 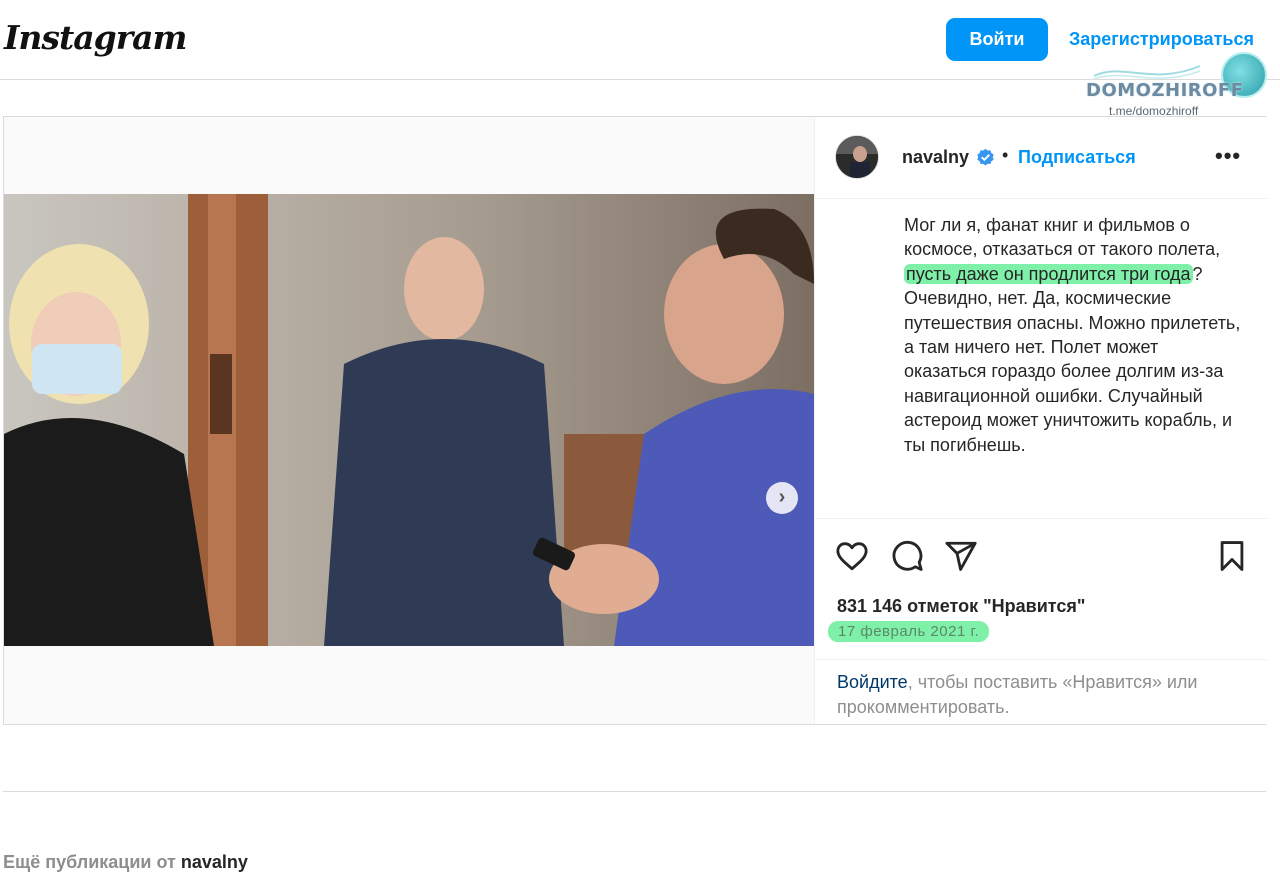 I want to click on more-options-icon: •••, so click(x=1228, y=156).